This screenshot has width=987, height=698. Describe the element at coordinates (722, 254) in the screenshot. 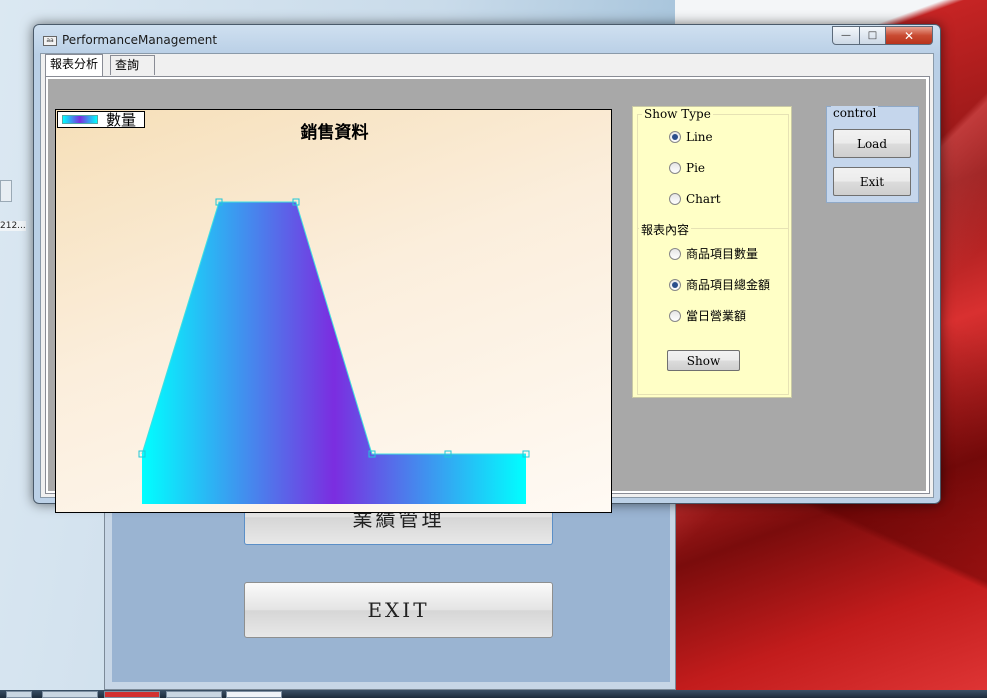

I see `radio-item-quantity-label: 商品項目數量` at that location.